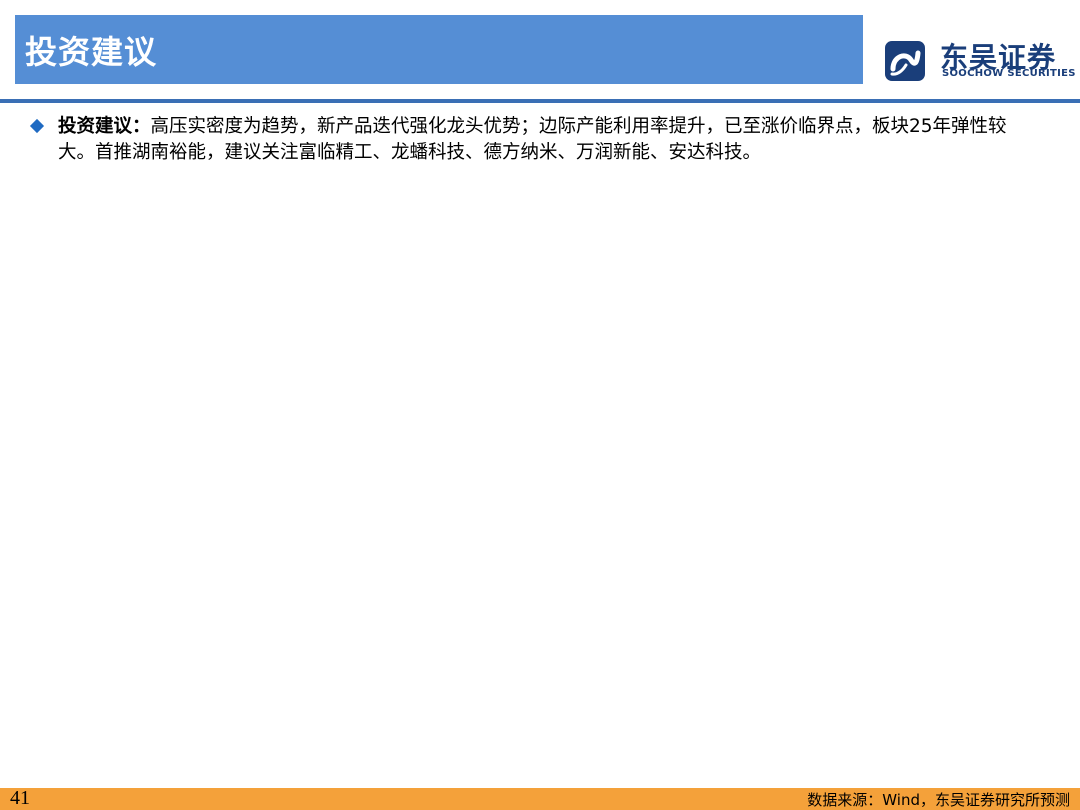 The image size is (1080, 810). Describe the element at coordinates (439, 49) in the screenshot. I see `title-bar: 投资建议` at that location.